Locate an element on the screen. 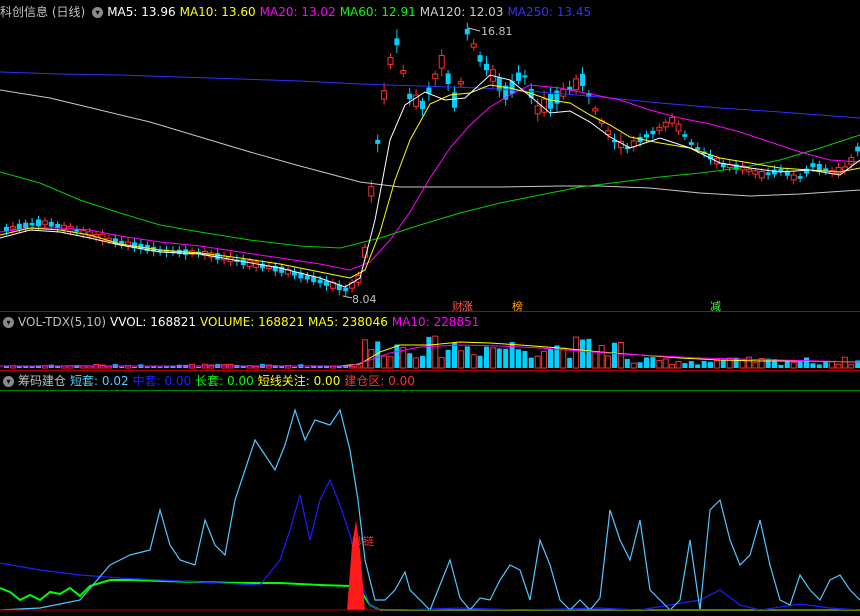 Image resolution: width=860 pixels, height=616 pixels. high-label: 16.81 is located at coordinates (497, 31).